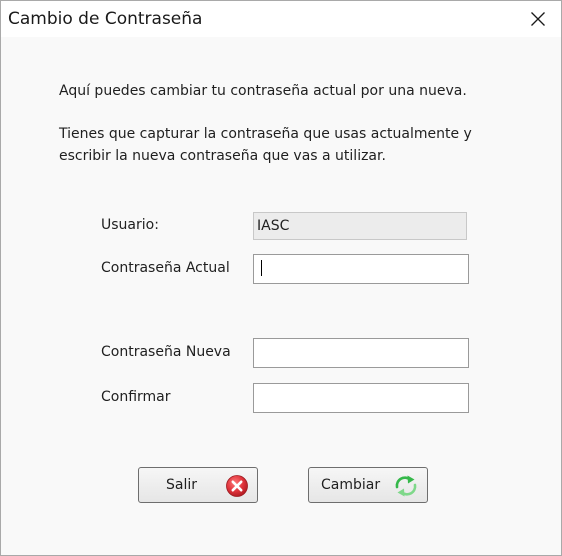 This screenshot has height=556, width=562. I want to click on green-refresh-arrows-icon, so click(406, 486).